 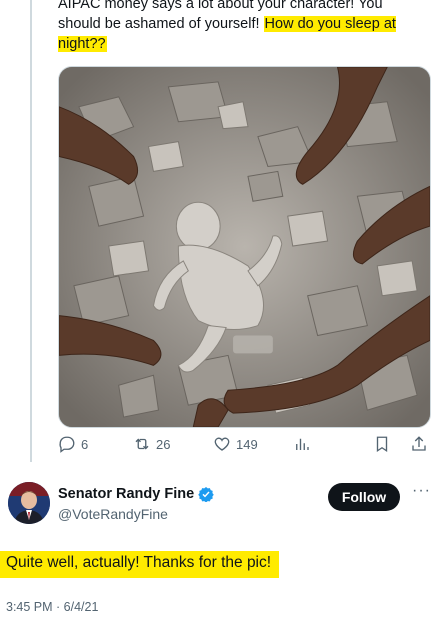 What do you see at coordinates (247, 444) in the screenshot?
I see `like-count: 149` at bounding box center [247, 444].